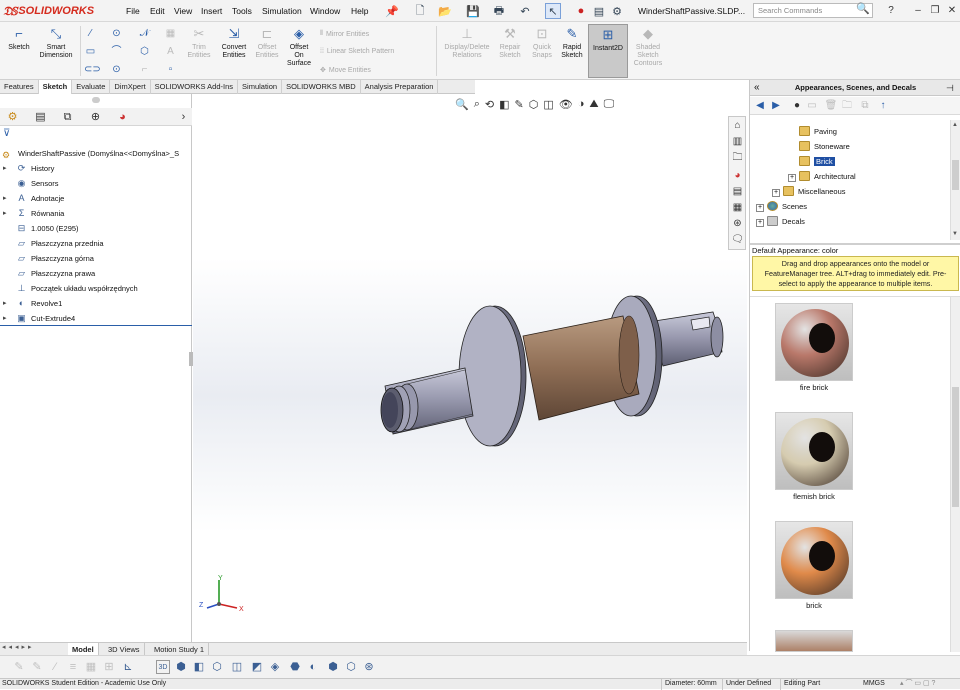 This screenshot has width=960, height=690. What do you see at coordinates (299, 47) in the screenshot?
I see `offset-on-surface-button: ◈ Offset On Surface` at bounding box center [299, 47].